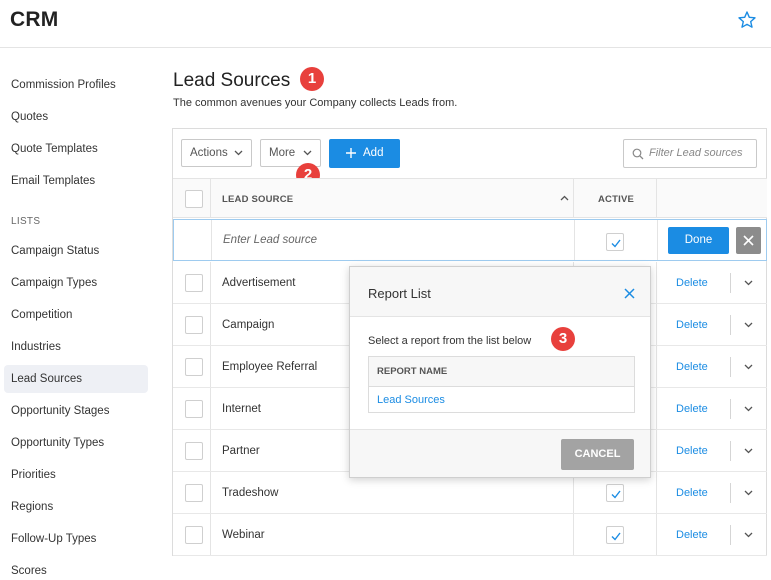 The image size is (771, 580). I want to click on table-header: LEAD SOURCE ACTIVE, so click(470, 198).